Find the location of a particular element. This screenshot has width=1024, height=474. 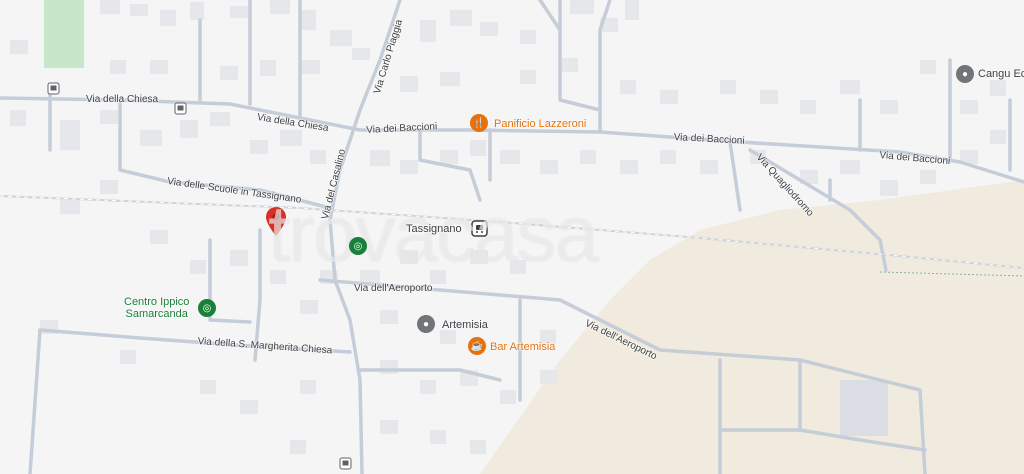

poi-cangu: Cangu Ec is located at coordinates (1001, 74).